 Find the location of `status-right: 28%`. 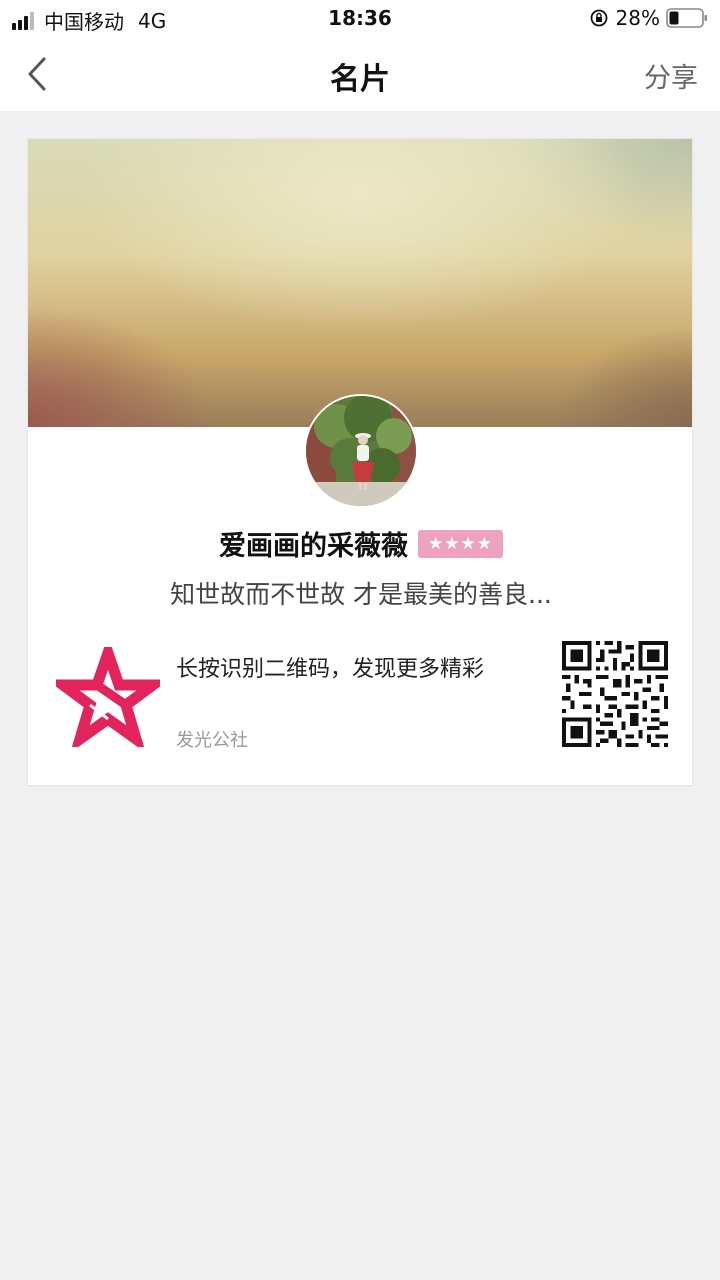

status-right: 28% is located at coordinates (649, 18).